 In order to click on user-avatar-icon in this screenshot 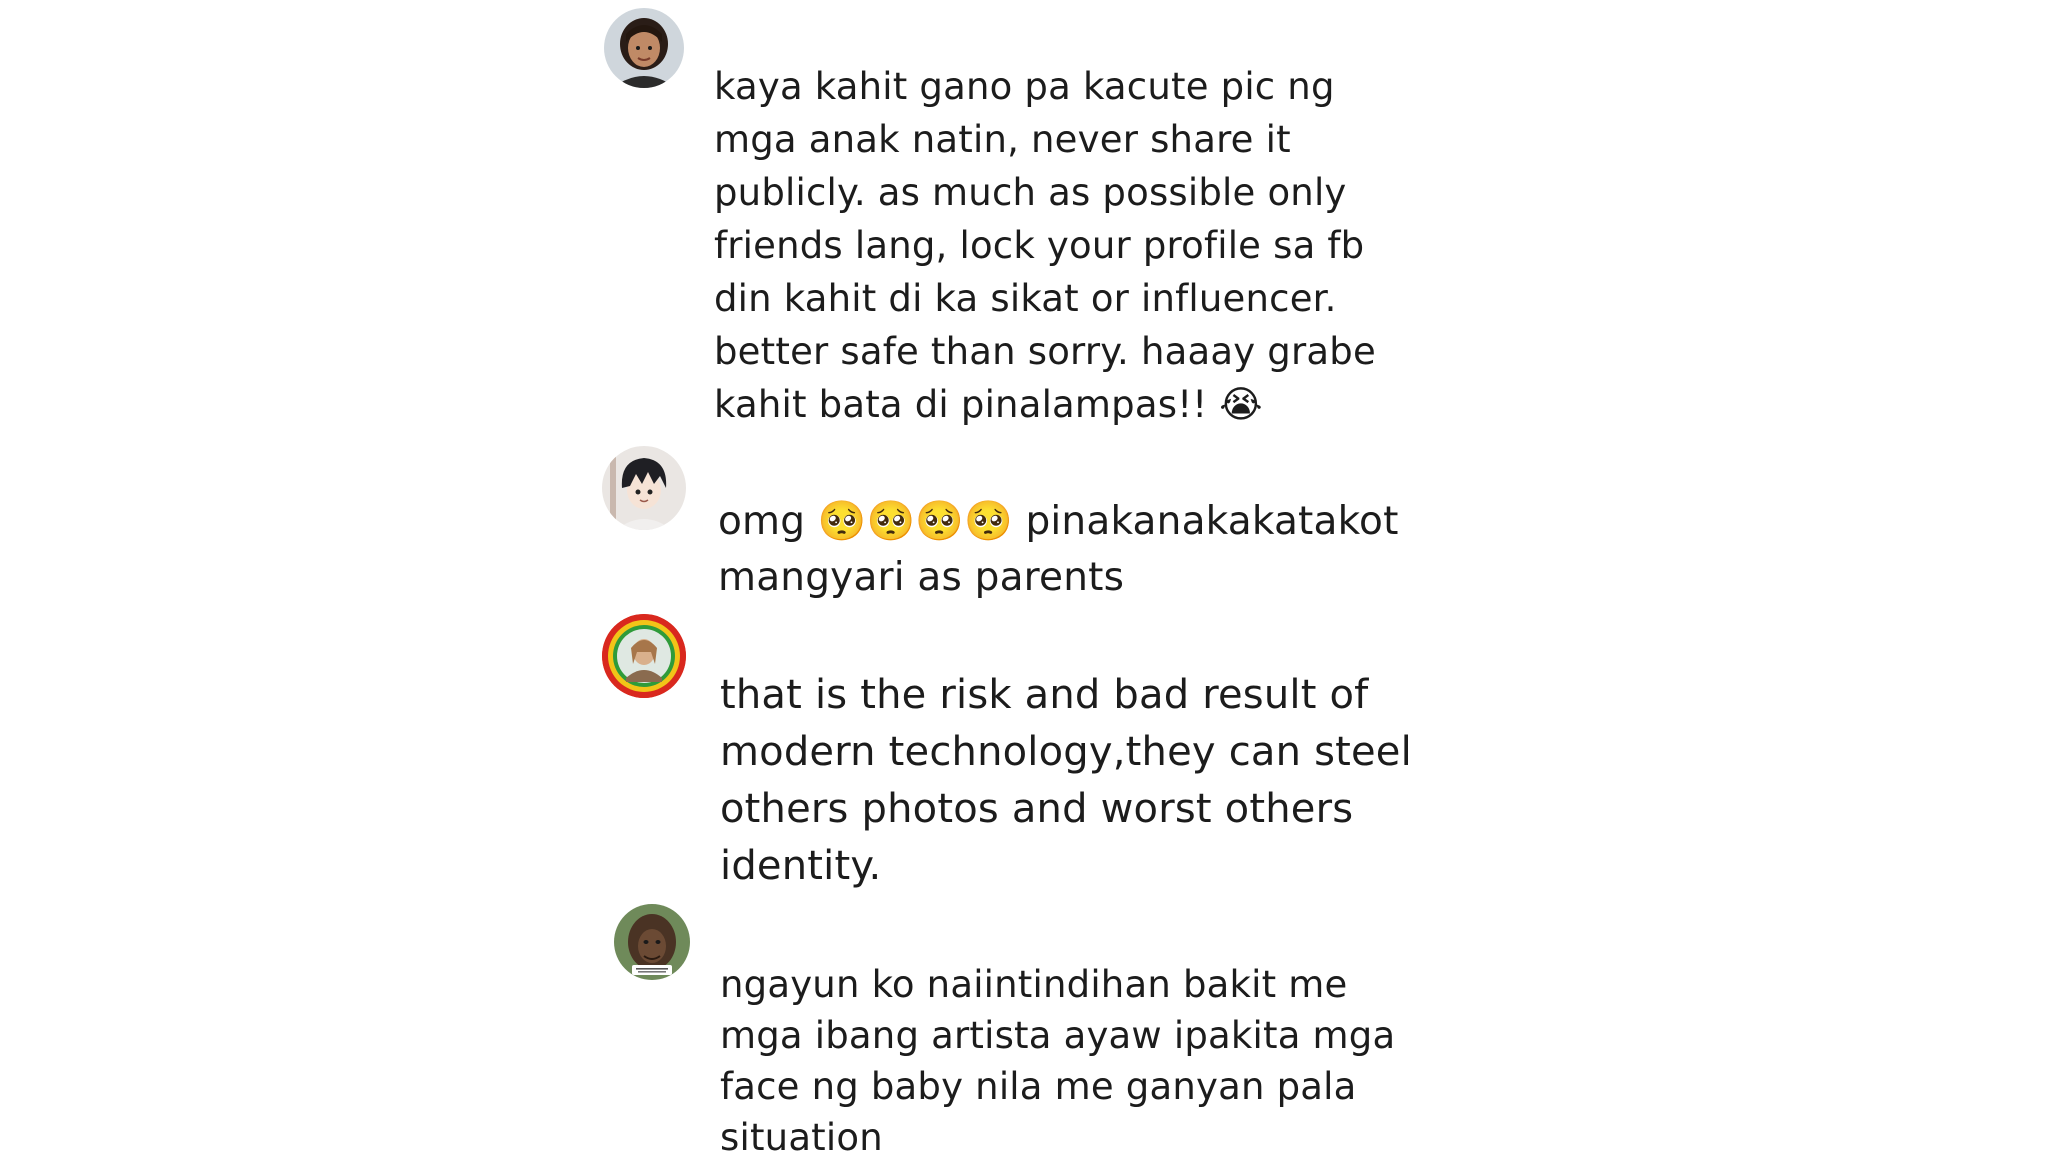, I will do `click(644, 48)`.